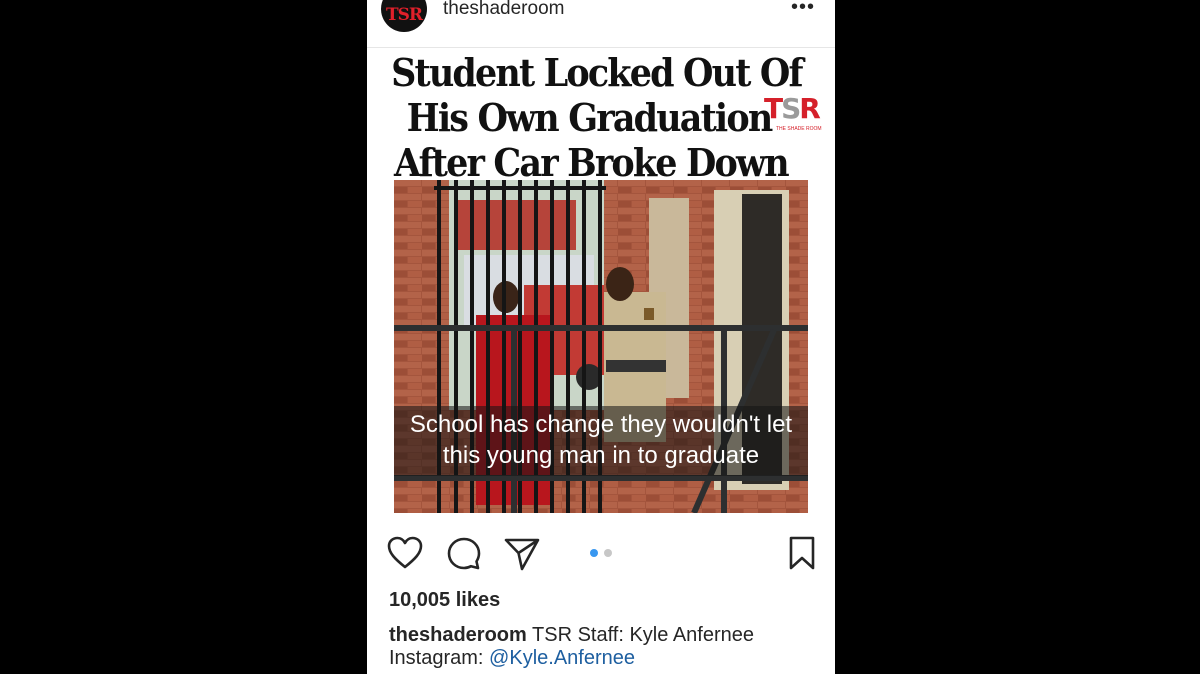  What do you see at coordinates (803, 9) in the screenshot?
I see `more-options-icon: •••` at bounding box center [803, 9].